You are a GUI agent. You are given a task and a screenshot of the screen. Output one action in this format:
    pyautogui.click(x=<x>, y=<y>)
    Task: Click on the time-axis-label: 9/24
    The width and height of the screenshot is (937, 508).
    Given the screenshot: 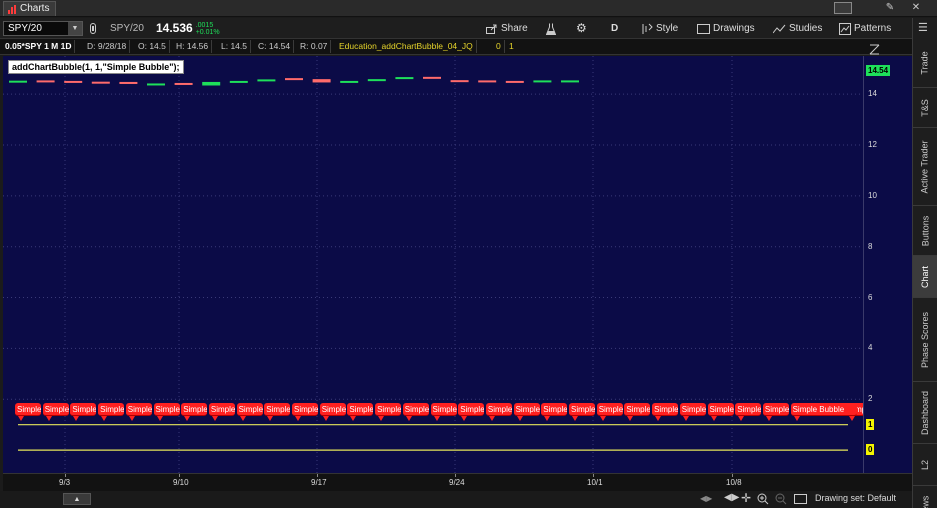 What is the action you would take?
    pyautogui.click(x=457, y=482)
    